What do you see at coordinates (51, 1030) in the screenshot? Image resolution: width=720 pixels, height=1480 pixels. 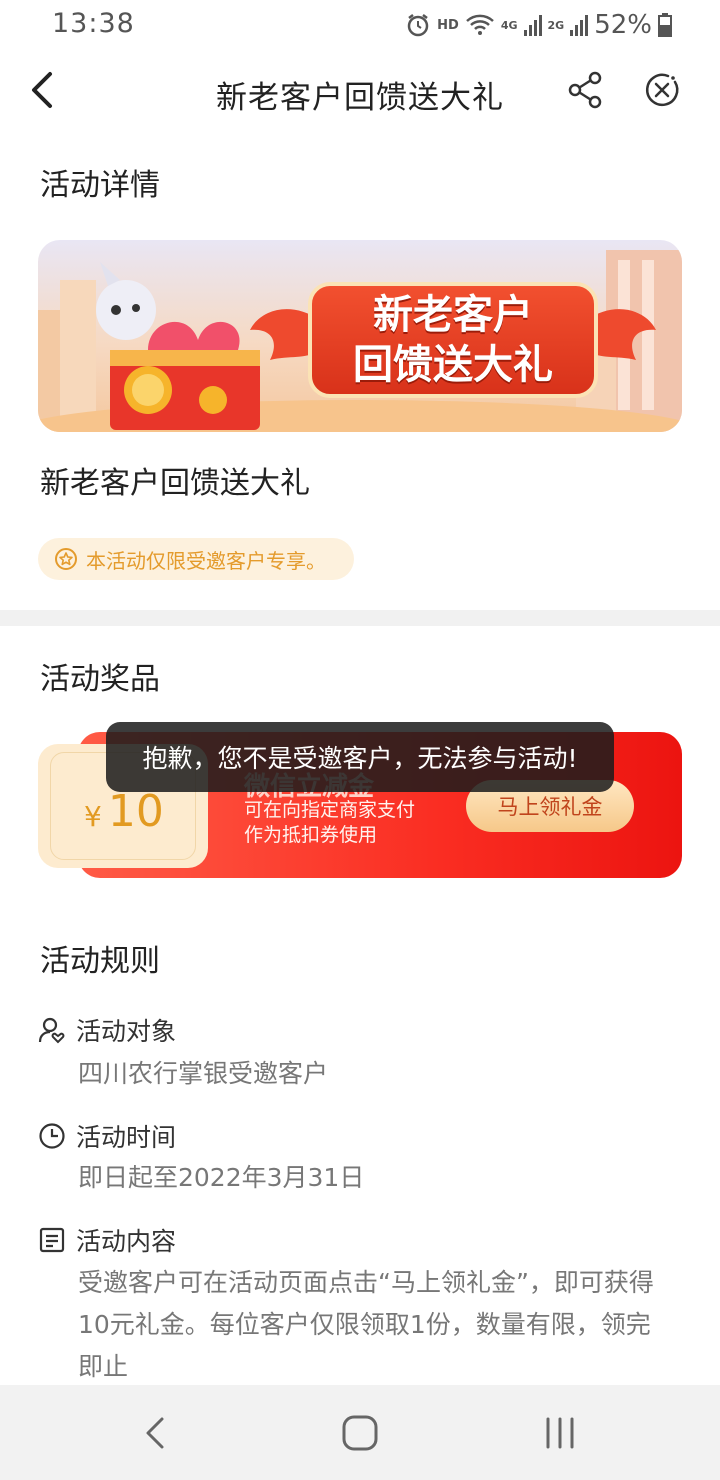 I see `user-heart-icon` at bounding box center [51, 1030].